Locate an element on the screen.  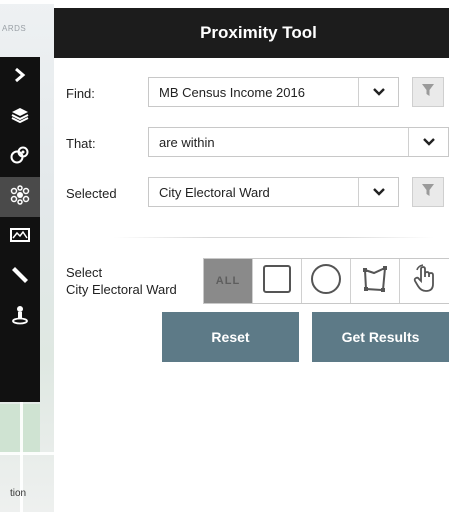
selected-select-value: City Electoral Ward is located at coordinates (214, 192).